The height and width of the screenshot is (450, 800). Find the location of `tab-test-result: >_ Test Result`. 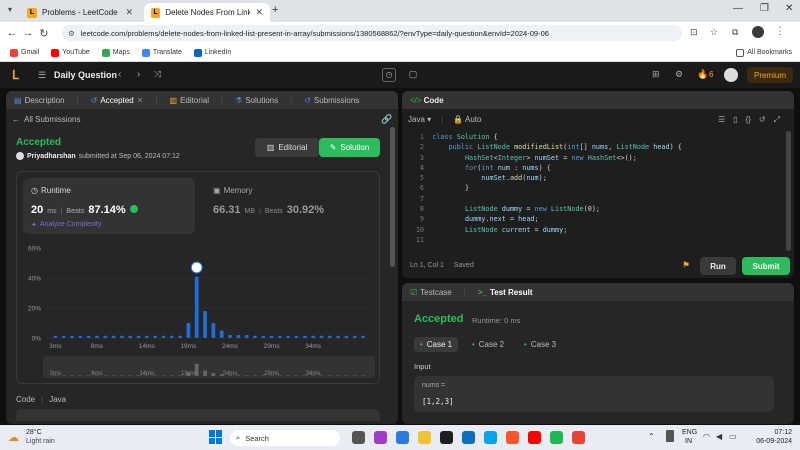

tab-test-result: >_ Test Result is located at coordinates (505, 292).